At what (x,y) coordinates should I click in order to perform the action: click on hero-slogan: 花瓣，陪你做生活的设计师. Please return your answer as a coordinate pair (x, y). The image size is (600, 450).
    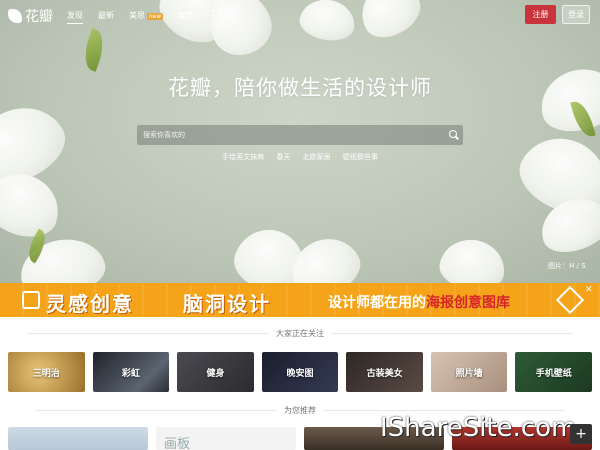
    Looking at the image, I should click on (300, 88).